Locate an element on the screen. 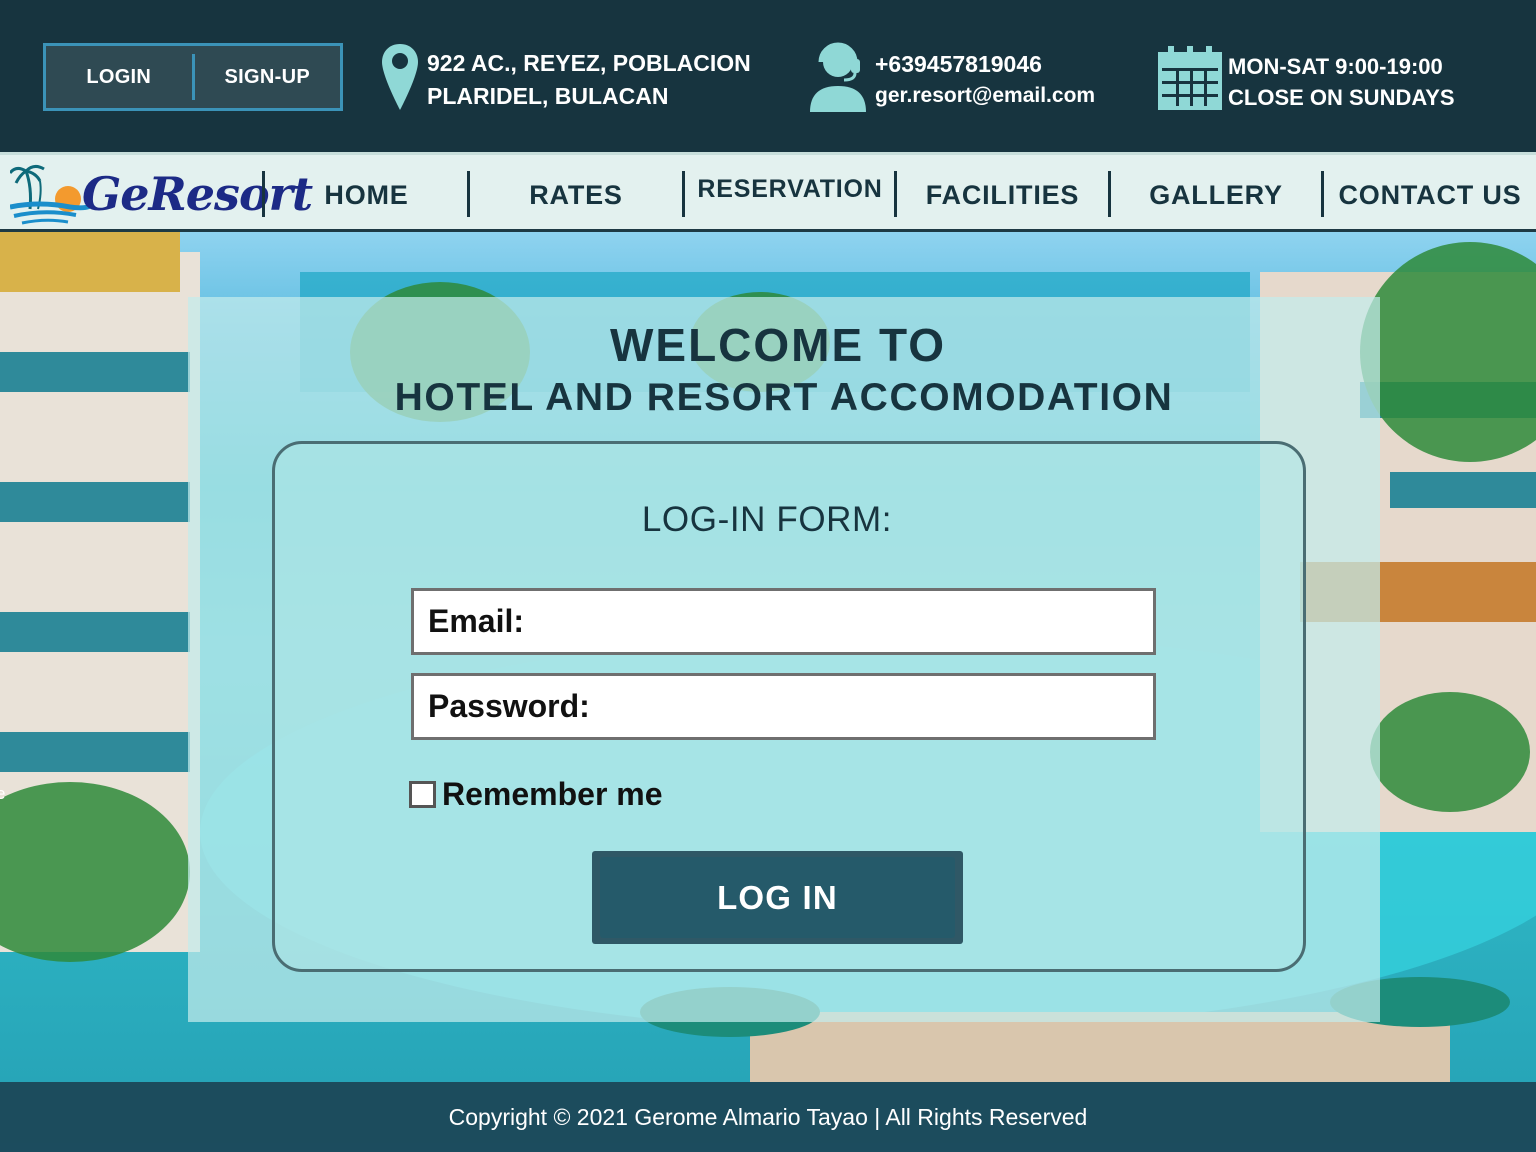 The image size is (1536, 1152). hours-block: MON-SAT 9:00-19:00 CLOSE ON SUNDAYS is located at coordinates (1341, 82).